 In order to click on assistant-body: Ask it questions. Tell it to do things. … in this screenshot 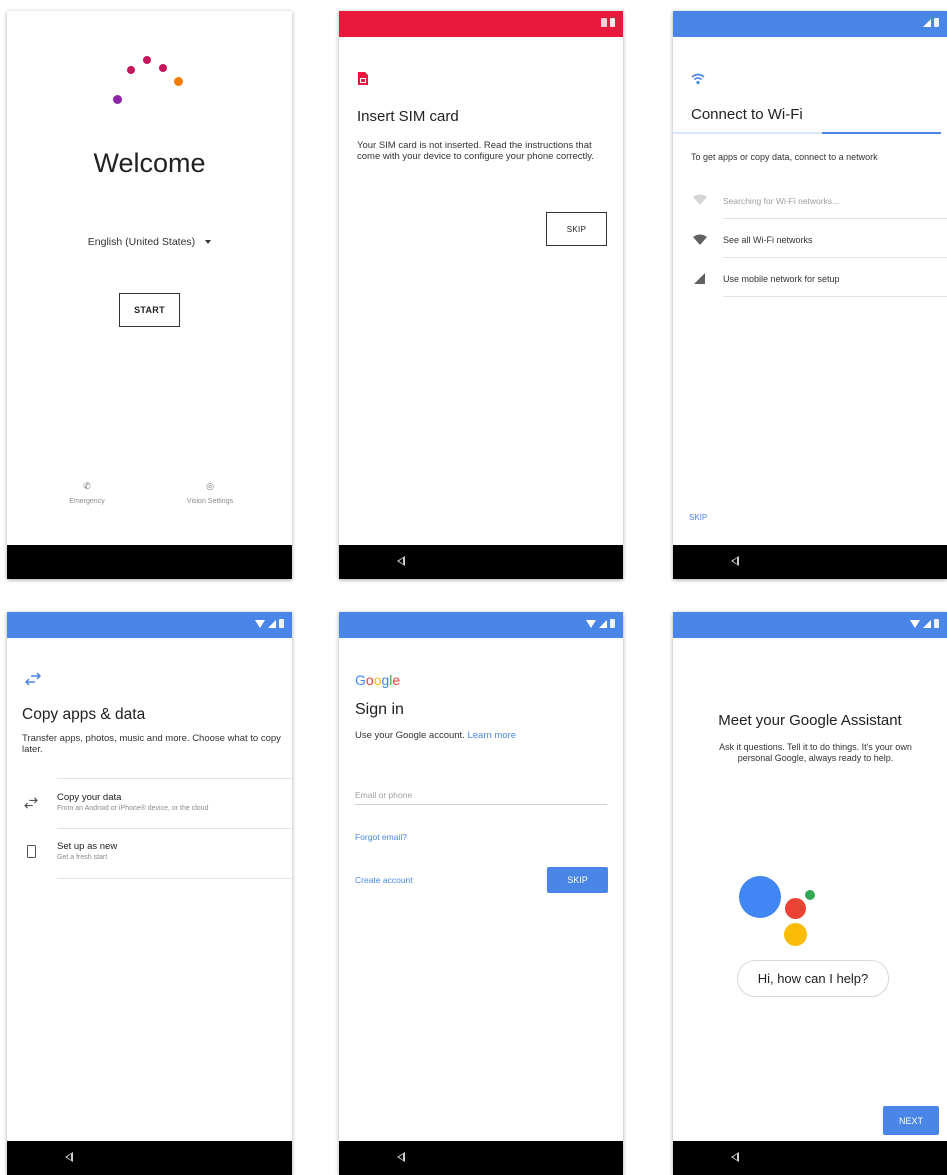, I will do `click(815, 752)`.